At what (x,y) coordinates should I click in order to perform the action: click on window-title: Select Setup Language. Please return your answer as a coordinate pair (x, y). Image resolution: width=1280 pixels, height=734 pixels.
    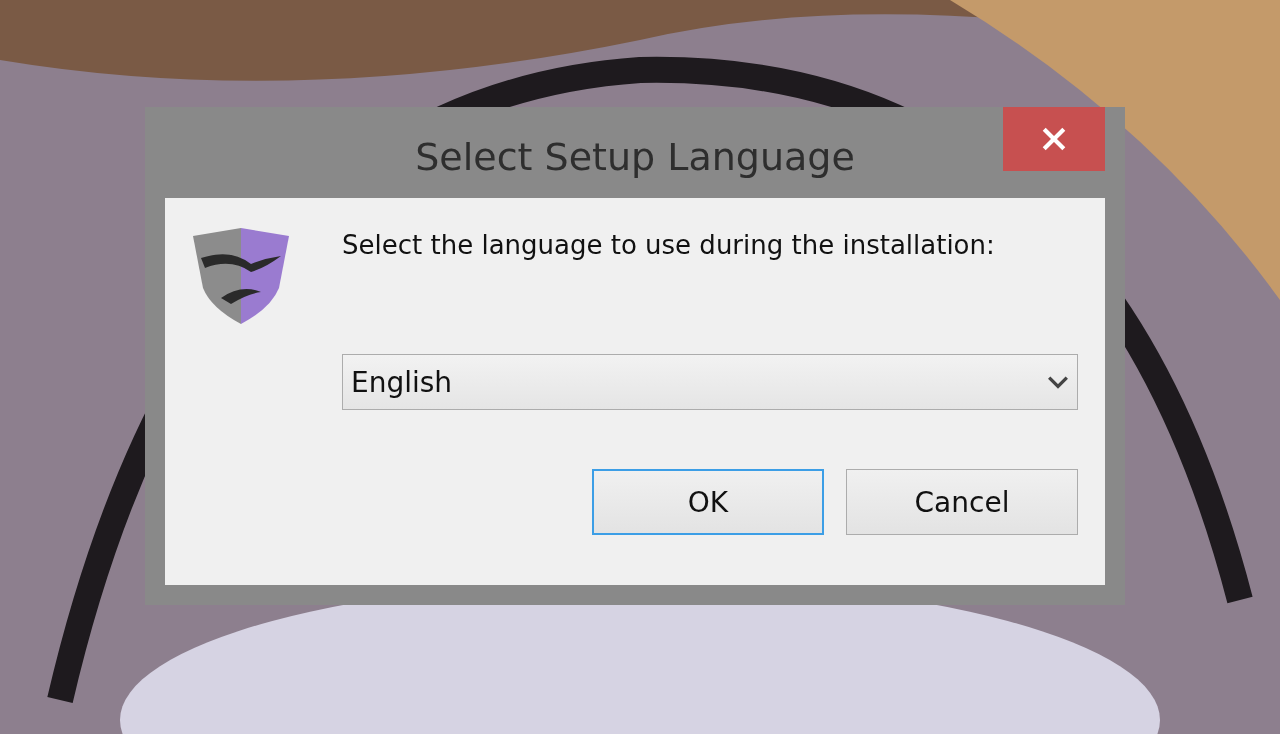
    Looking at the image, I should click on (635, 156).